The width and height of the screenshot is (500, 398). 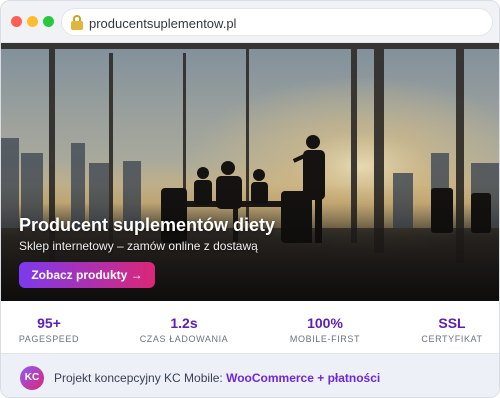 I want to click on stat-label: PAGESPEED, so click(x=49, y=339).